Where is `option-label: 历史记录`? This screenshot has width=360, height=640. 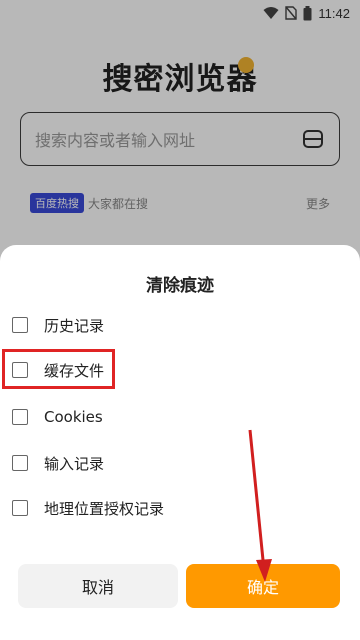
option-label: 历史记录 is located at coordinates (74, 325).